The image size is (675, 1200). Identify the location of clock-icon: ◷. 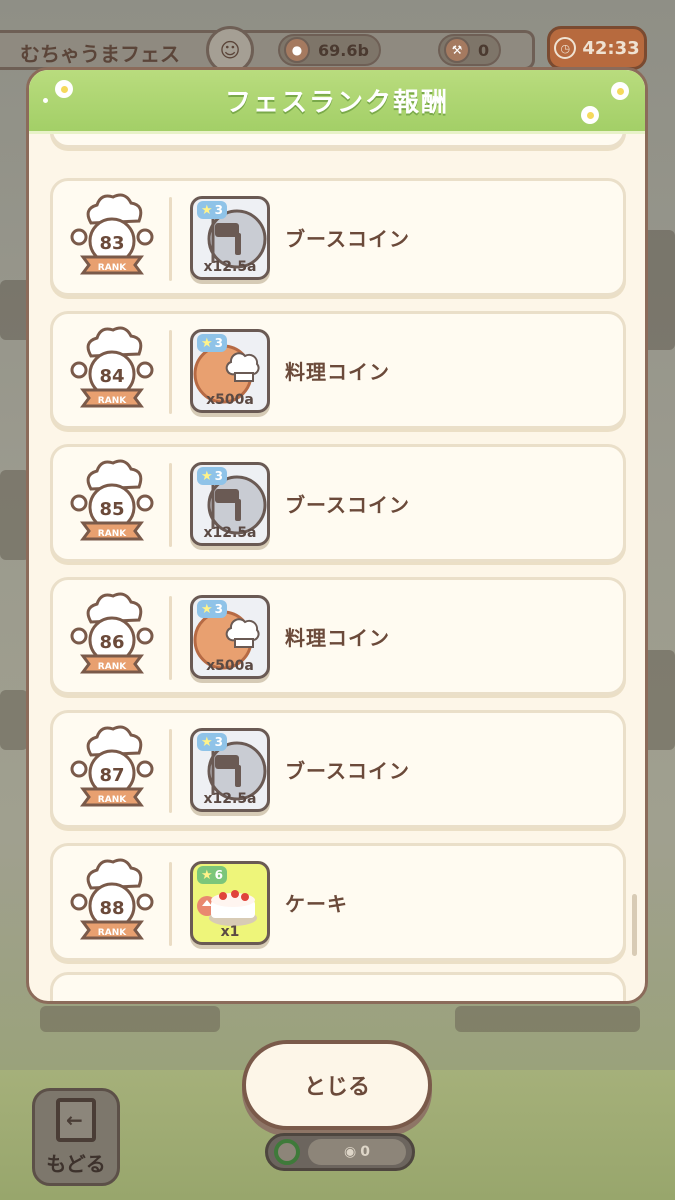
(565, 48).